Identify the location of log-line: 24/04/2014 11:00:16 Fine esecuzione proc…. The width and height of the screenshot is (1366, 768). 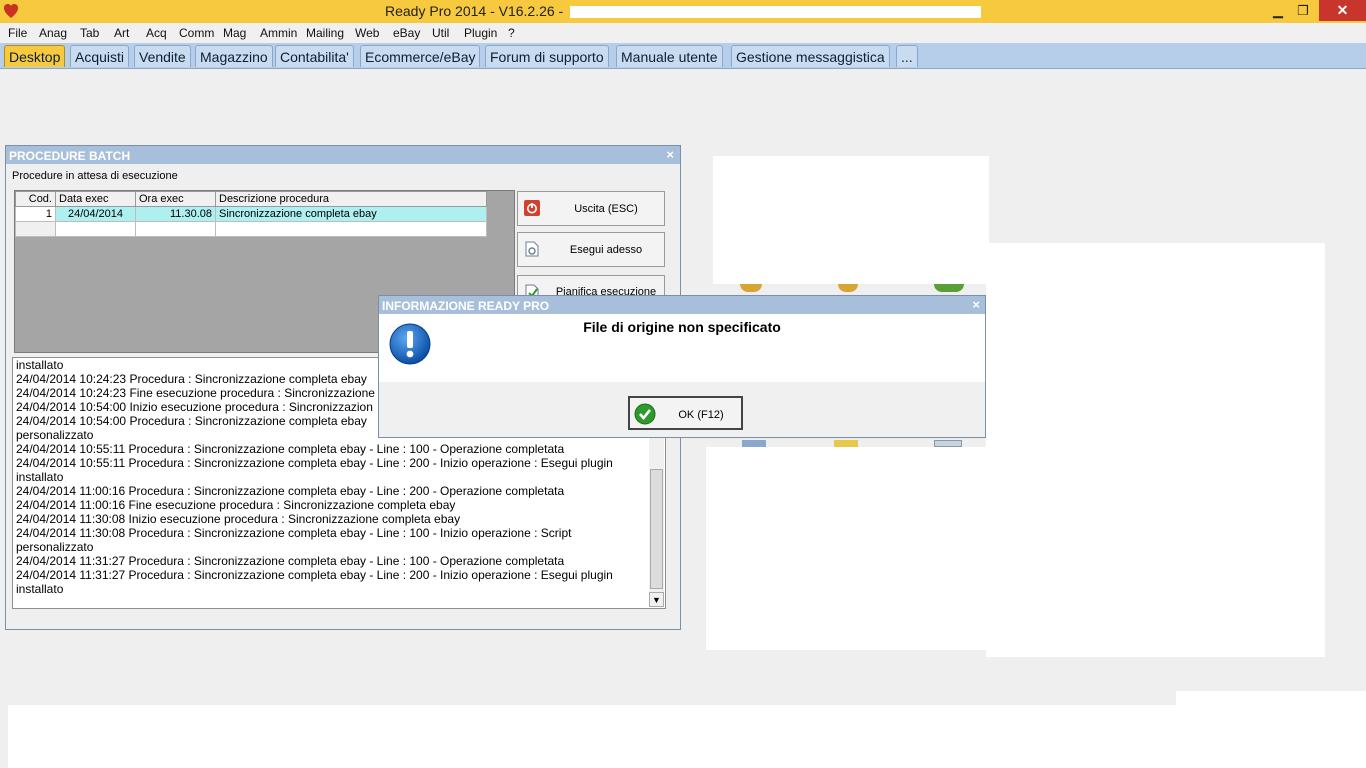
(236, 505).